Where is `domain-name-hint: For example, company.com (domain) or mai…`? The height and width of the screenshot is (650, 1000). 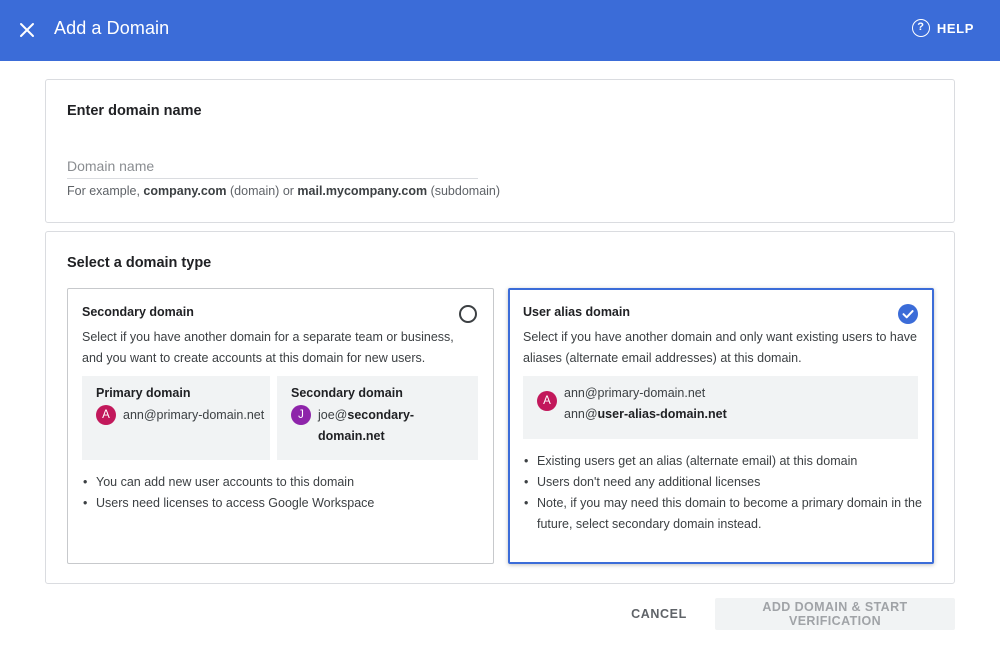
domain-name-hint: For example, company.com (domain) or mai… is located at coordinates (284, 191).